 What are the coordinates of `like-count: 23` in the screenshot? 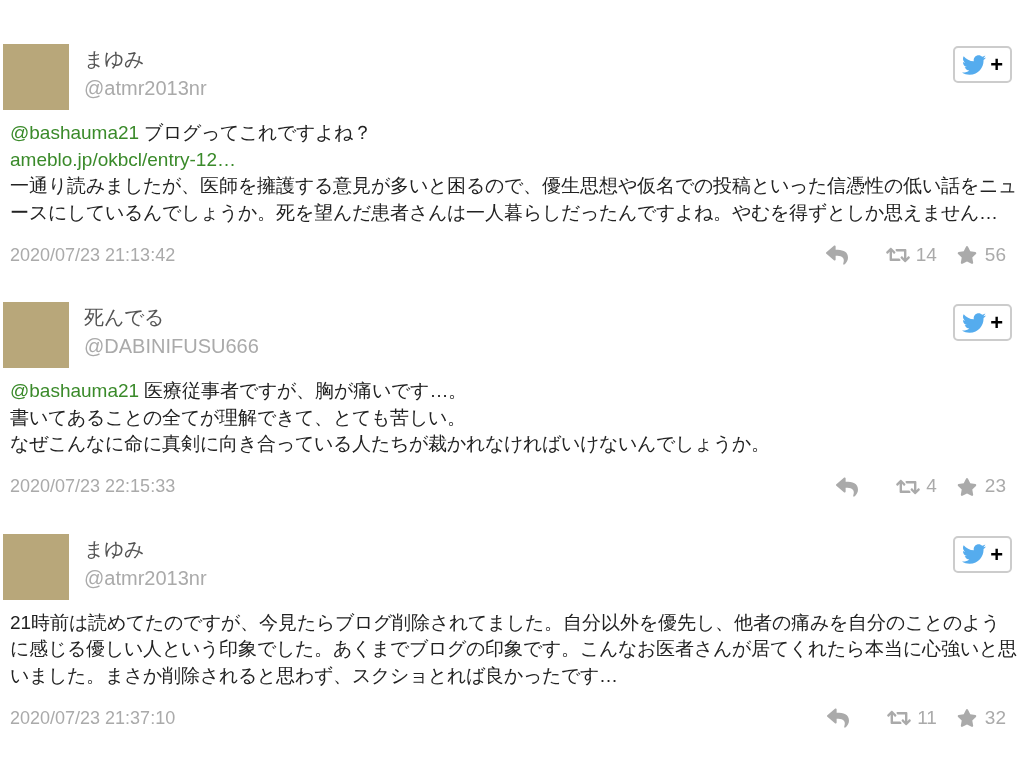 It's located at (995, 486).